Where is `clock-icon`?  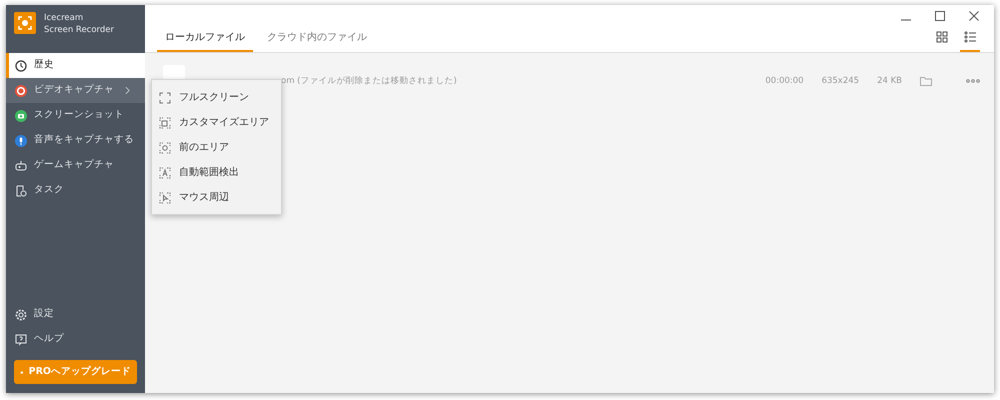
clock-icon is located at coordinates (21, 66).